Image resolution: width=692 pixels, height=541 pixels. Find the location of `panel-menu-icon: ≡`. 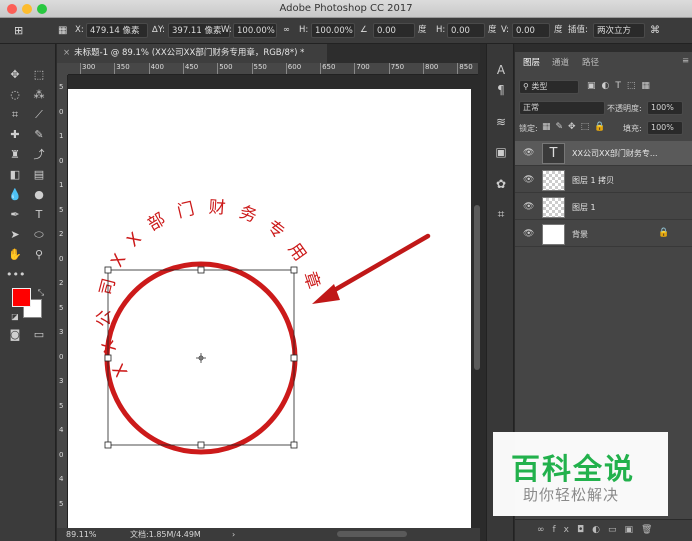

panel-menu-icon: ≡ is located at coordinates (685, 61).